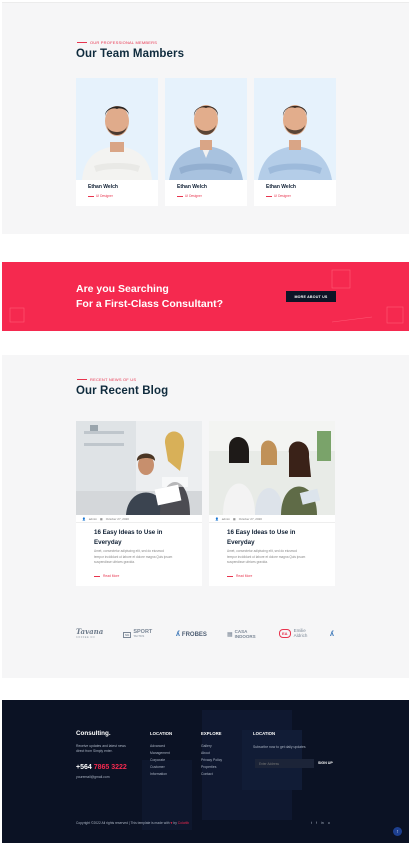  I want to click on brand-logo-partial: ʎ, so click(332, 634).